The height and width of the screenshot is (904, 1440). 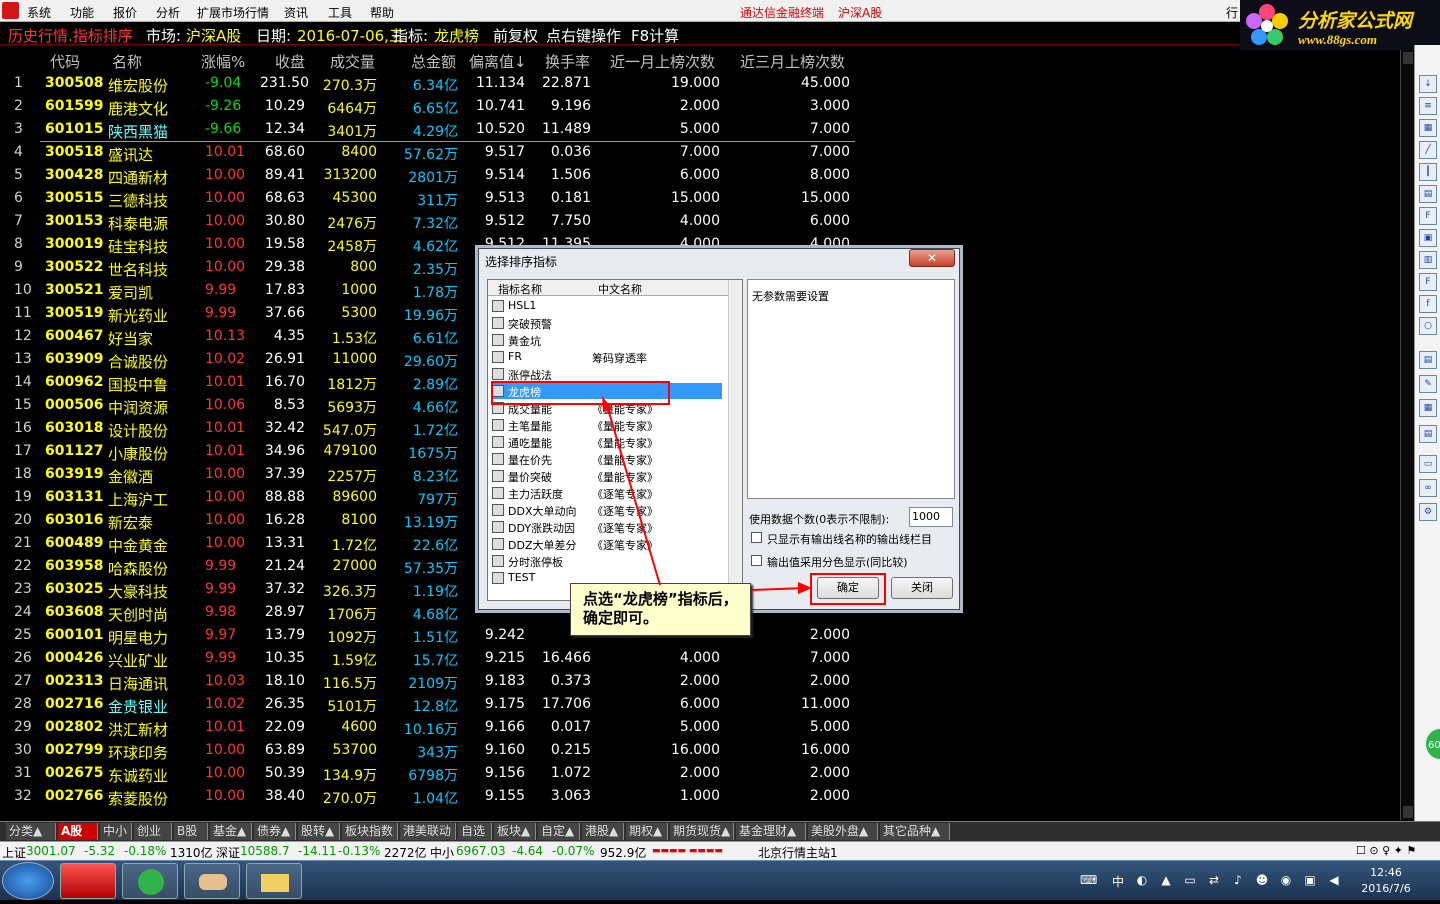 I want to click on taskbar-tdx-icon, so click(x=88, y=881).